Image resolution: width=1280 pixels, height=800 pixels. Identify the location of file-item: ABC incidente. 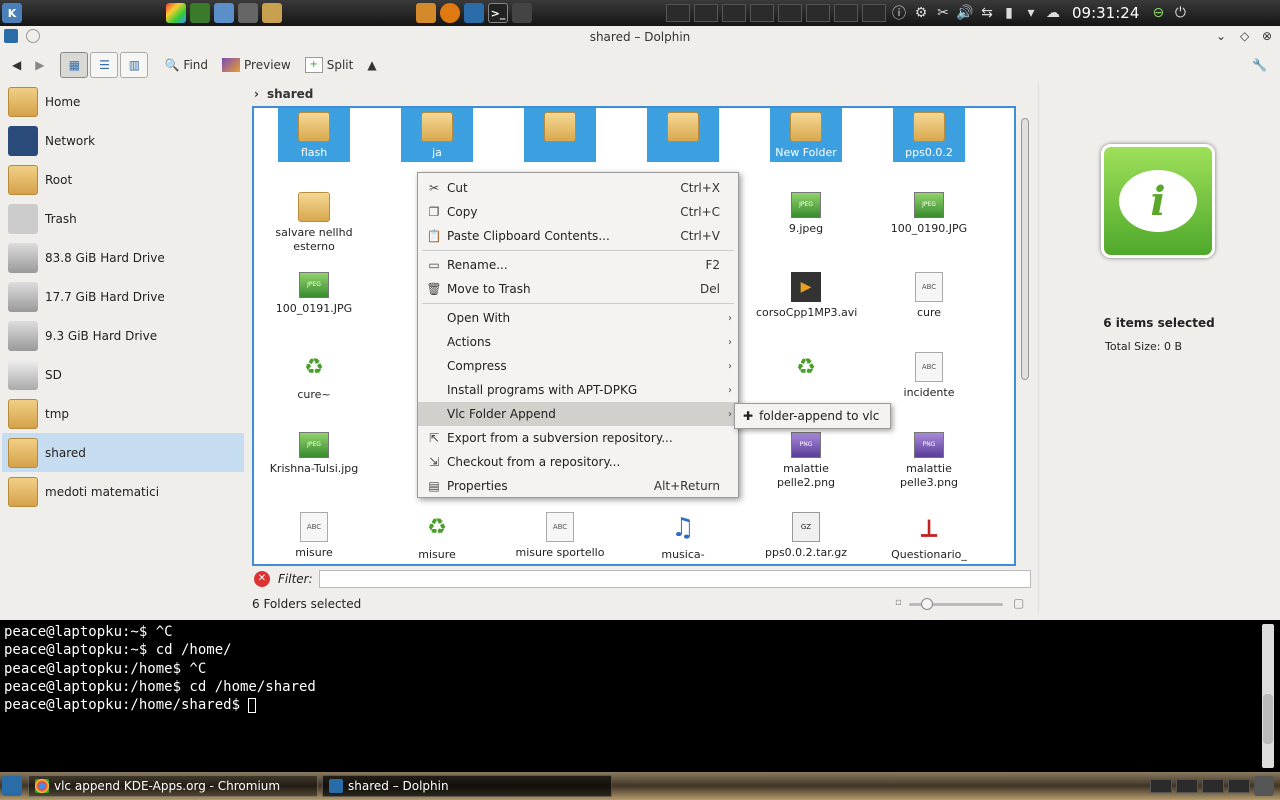
(929, 383).